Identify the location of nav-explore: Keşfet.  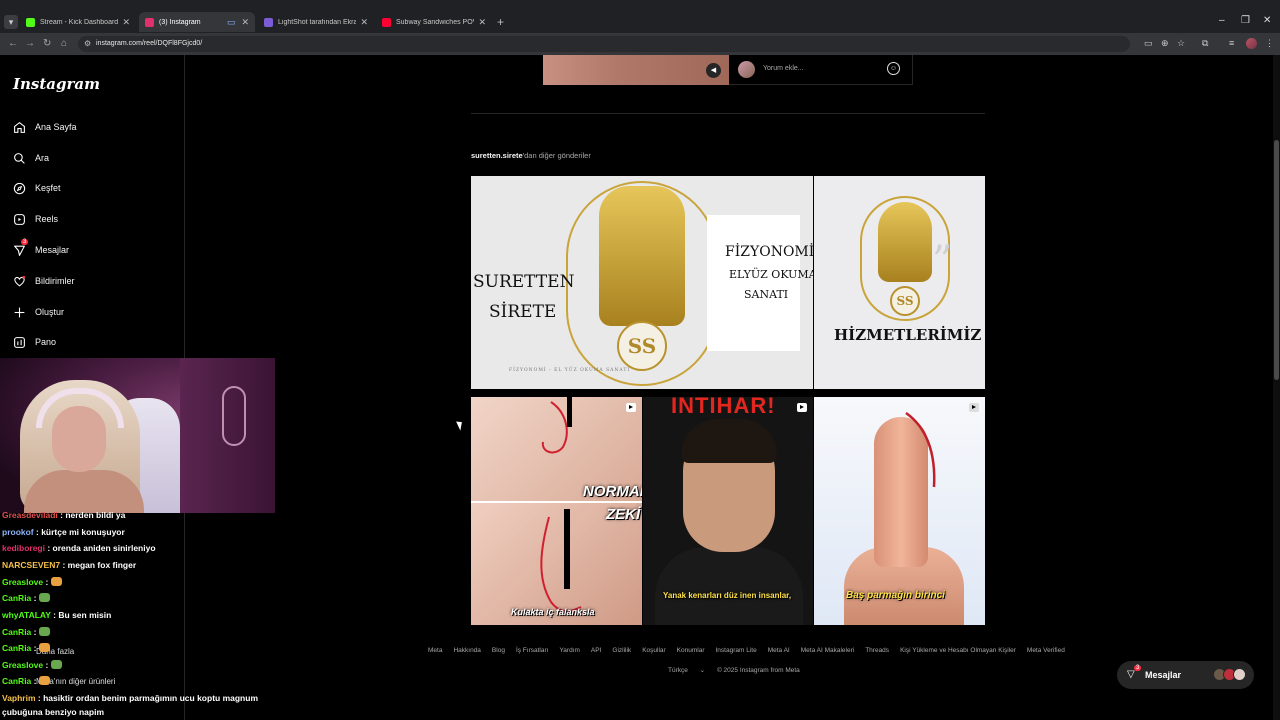
(36, 188).